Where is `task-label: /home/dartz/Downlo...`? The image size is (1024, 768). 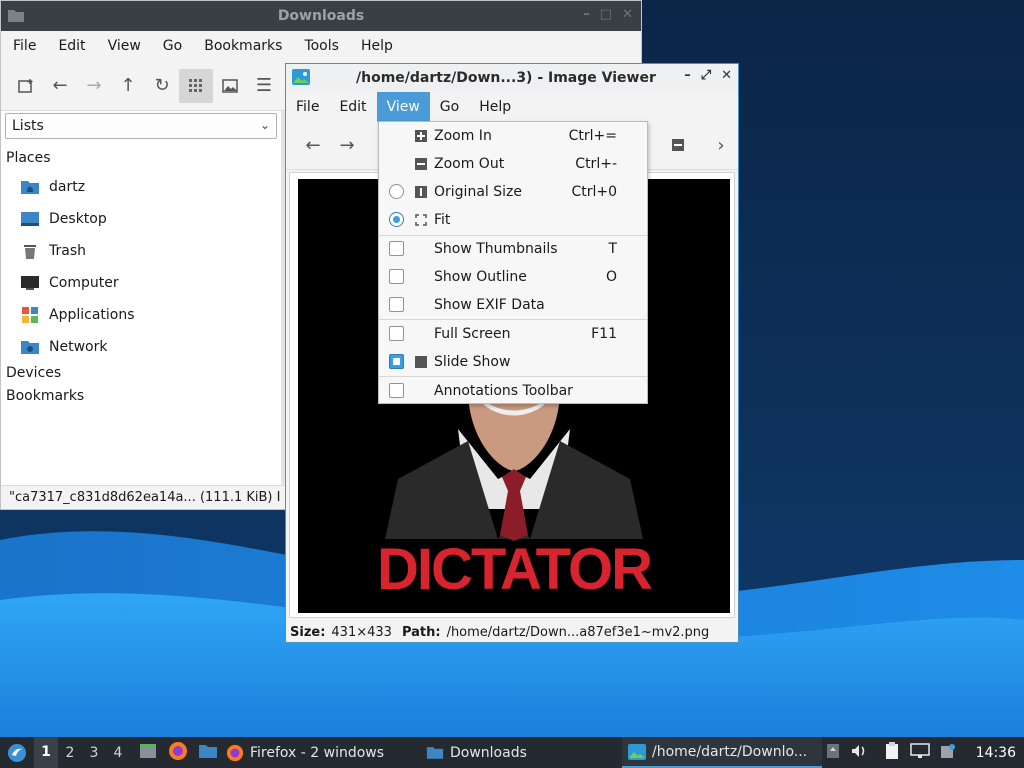
task-label: /home/dartz/Downlo... is located at coordinates (730, 751).